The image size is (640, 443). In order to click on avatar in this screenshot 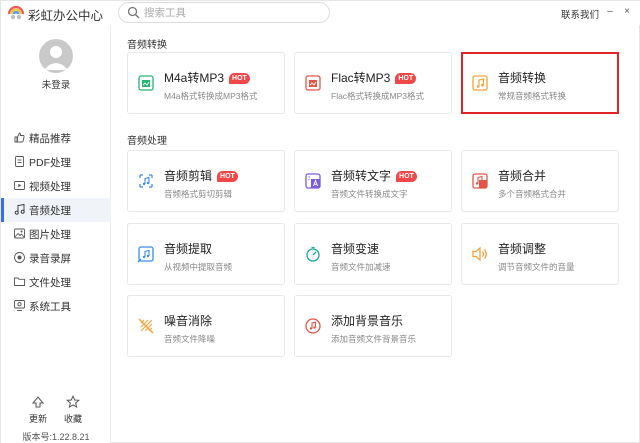, I will do `click(56, 56)`.